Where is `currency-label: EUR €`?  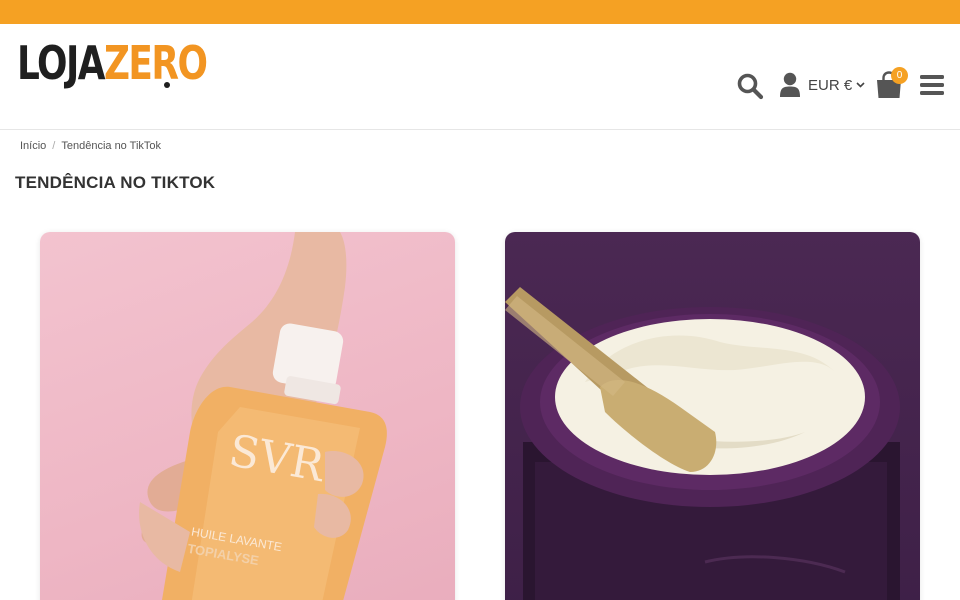
currency-label: EUR € is located at coordinates (830, 85).